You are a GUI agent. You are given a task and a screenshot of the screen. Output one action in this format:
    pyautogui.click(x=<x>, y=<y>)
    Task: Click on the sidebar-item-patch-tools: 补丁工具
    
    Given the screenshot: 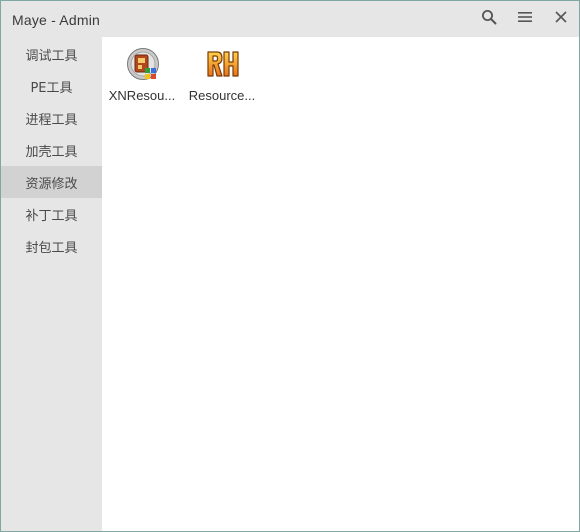 What is the action you would take?
    pyautogui.click(x=51, y=214)
    